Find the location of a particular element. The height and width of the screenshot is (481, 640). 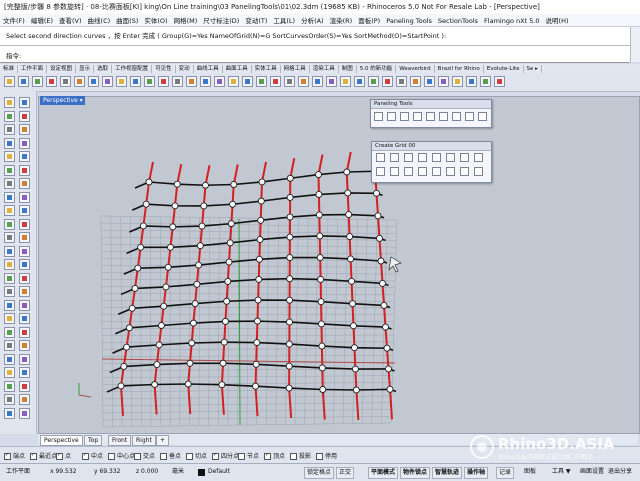

menu-item: Flamingo nXt 5.0 is located at coordinates (511, 20).